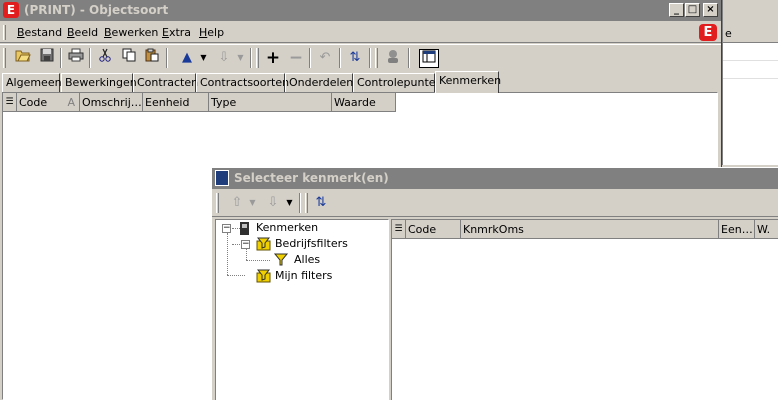  What do you see at coordinates (468, 82) in the screenshot?
I see `tab-kenmerken: Kenmerken` at bounding box center [468, 82].